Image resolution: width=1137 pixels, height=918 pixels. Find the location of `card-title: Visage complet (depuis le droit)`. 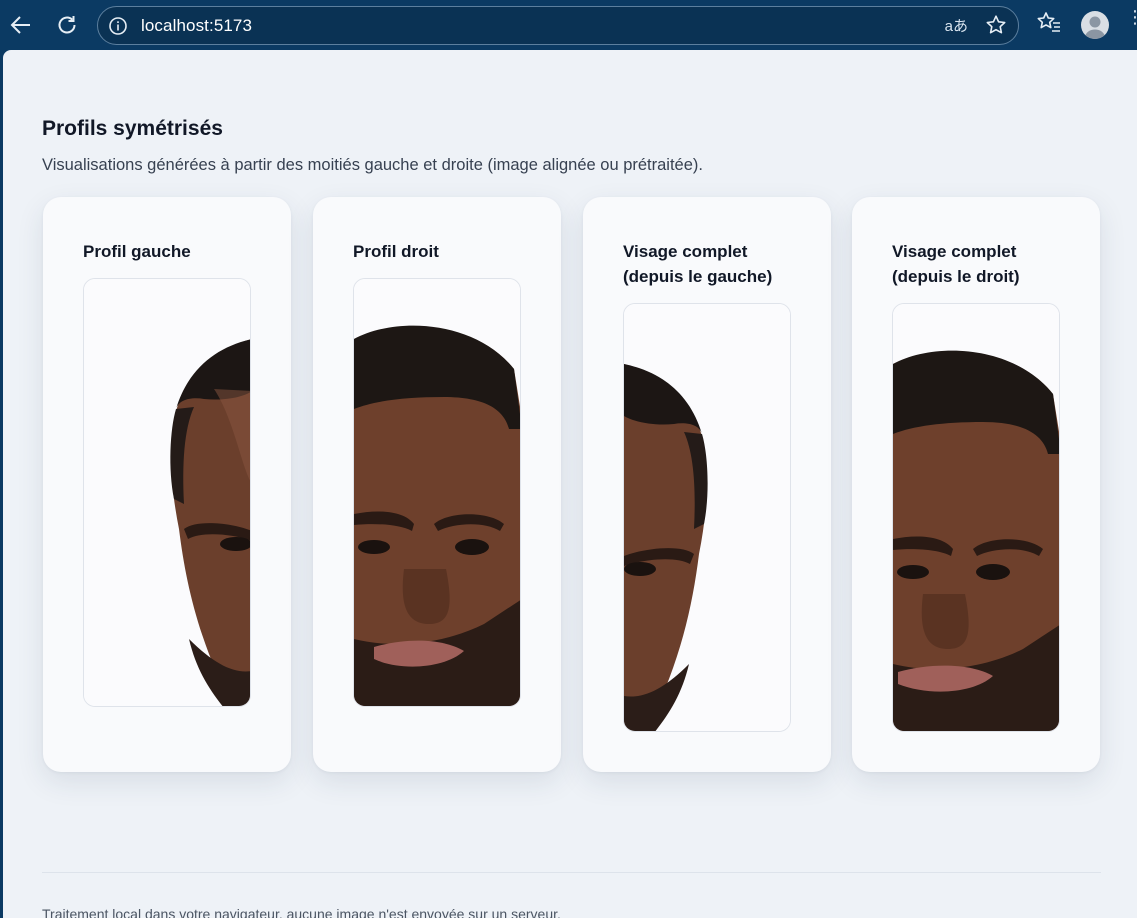

card-title: Visage complet (depuis le droit) is located at coordinates (956, 264).